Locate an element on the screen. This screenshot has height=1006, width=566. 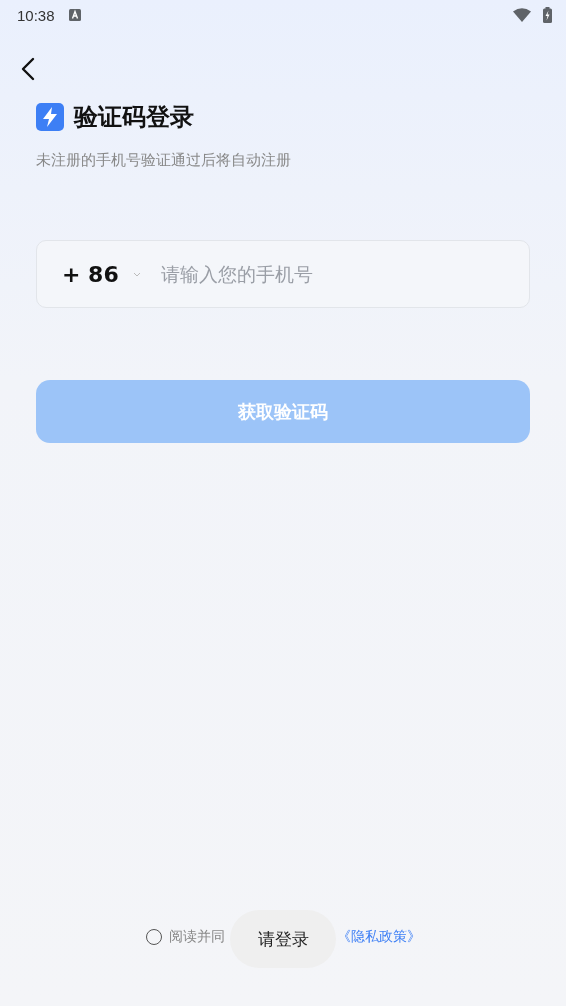
battery-charging-icon is located at coordinates (547, 15).